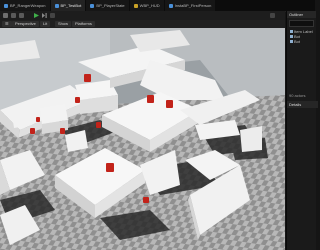 Image resolution: width=320 pixels, height=250 pixels. What do you see at coordinates (36, 15) in the screenshot?
I see `play-icon` at bounding box center [36, 15].